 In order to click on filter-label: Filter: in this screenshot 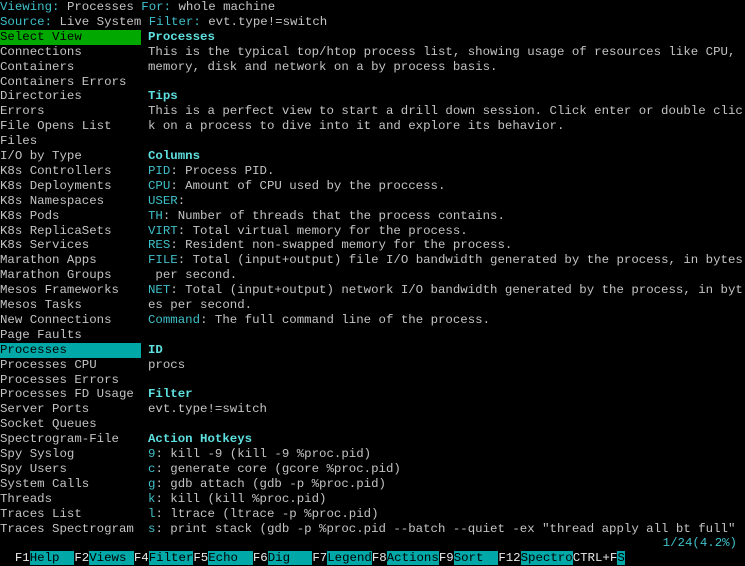, I will do `click(174, 21)`.